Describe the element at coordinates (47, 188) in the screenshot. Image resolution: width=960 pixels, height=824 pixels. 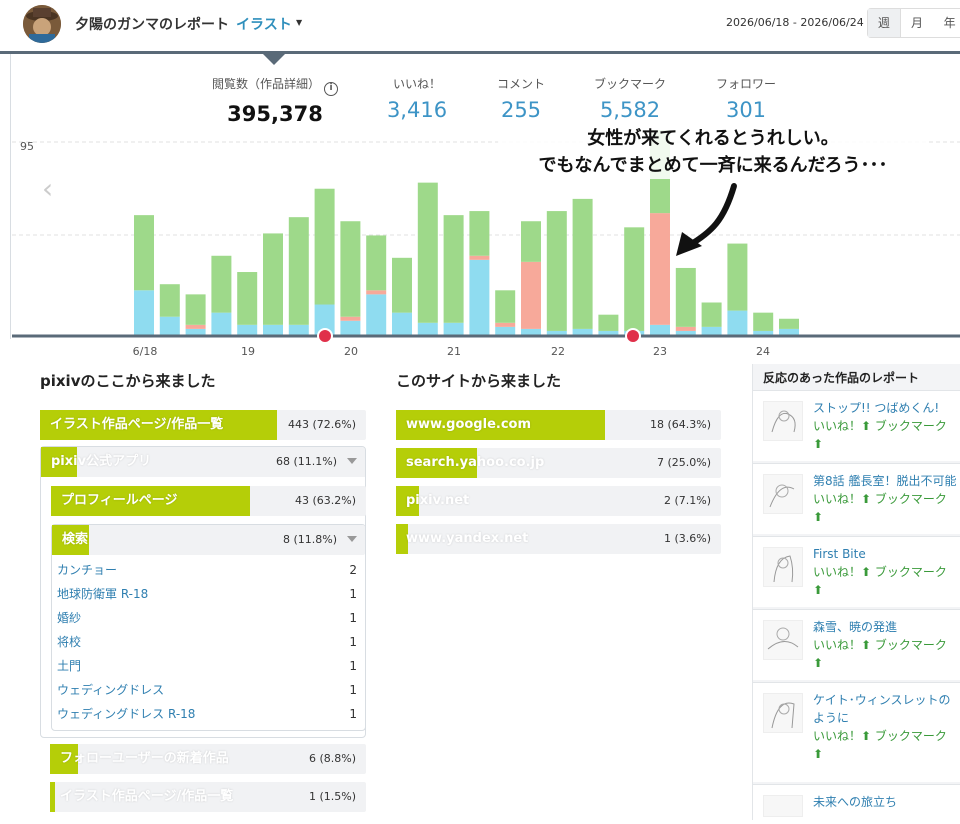
I see `chevron-left-icon: ‹` at that location.